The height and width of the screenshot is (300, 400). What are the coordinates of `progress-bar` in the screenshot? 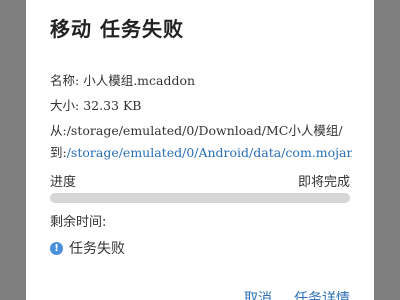 It's located at (200, 198).